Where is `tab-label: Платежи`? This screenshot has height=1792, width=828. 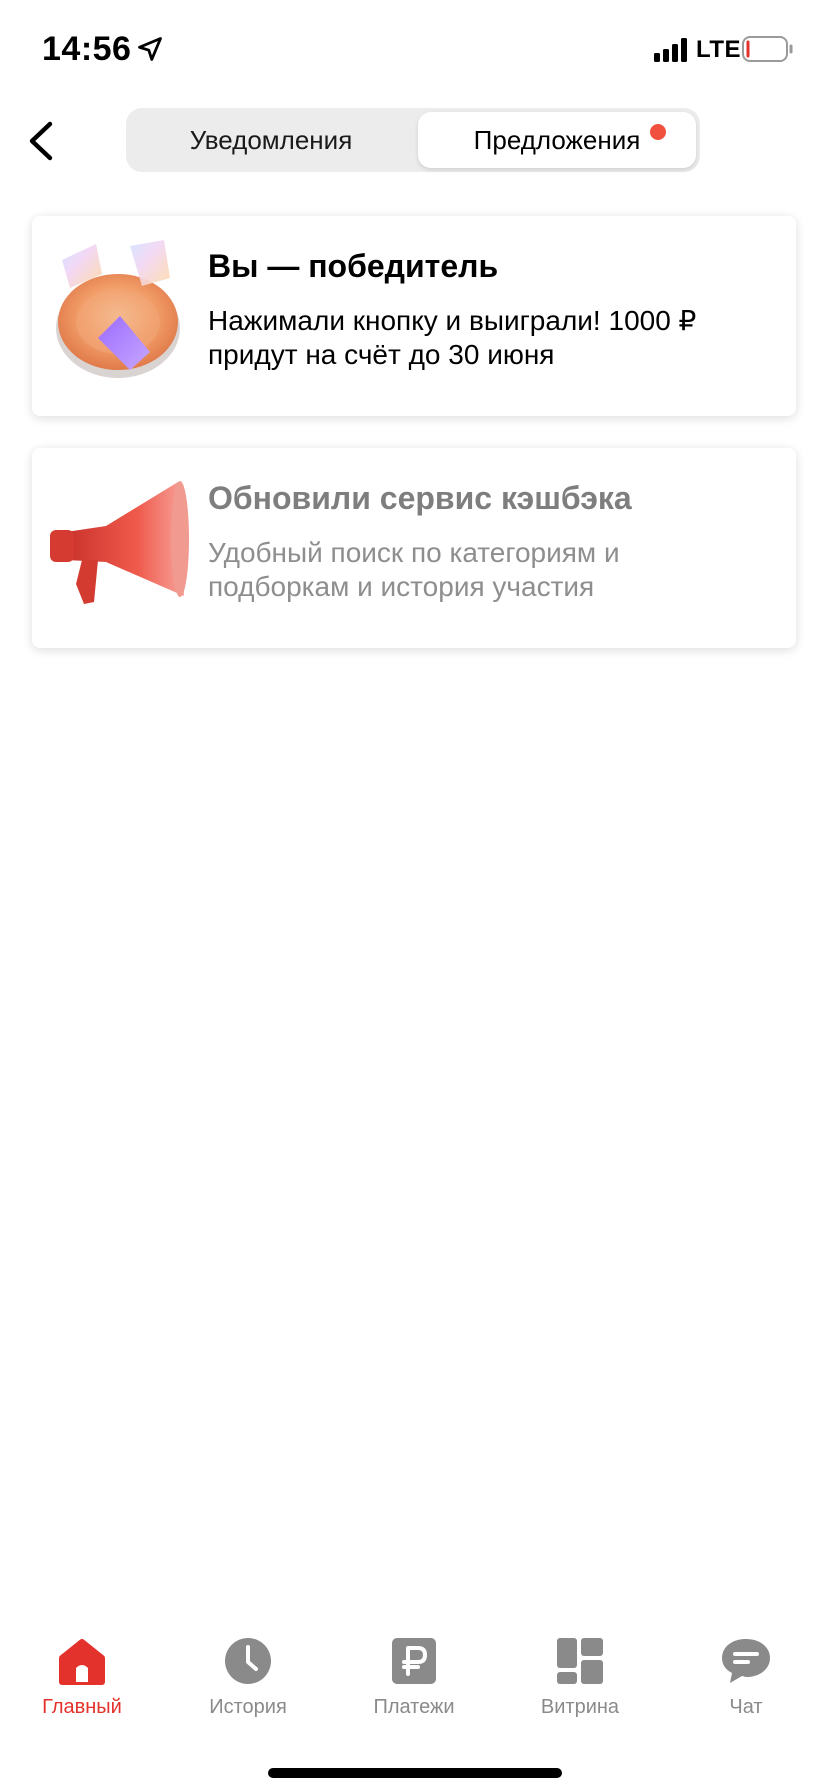
tab-label: Платежи is located at coordinates (414, 1707).